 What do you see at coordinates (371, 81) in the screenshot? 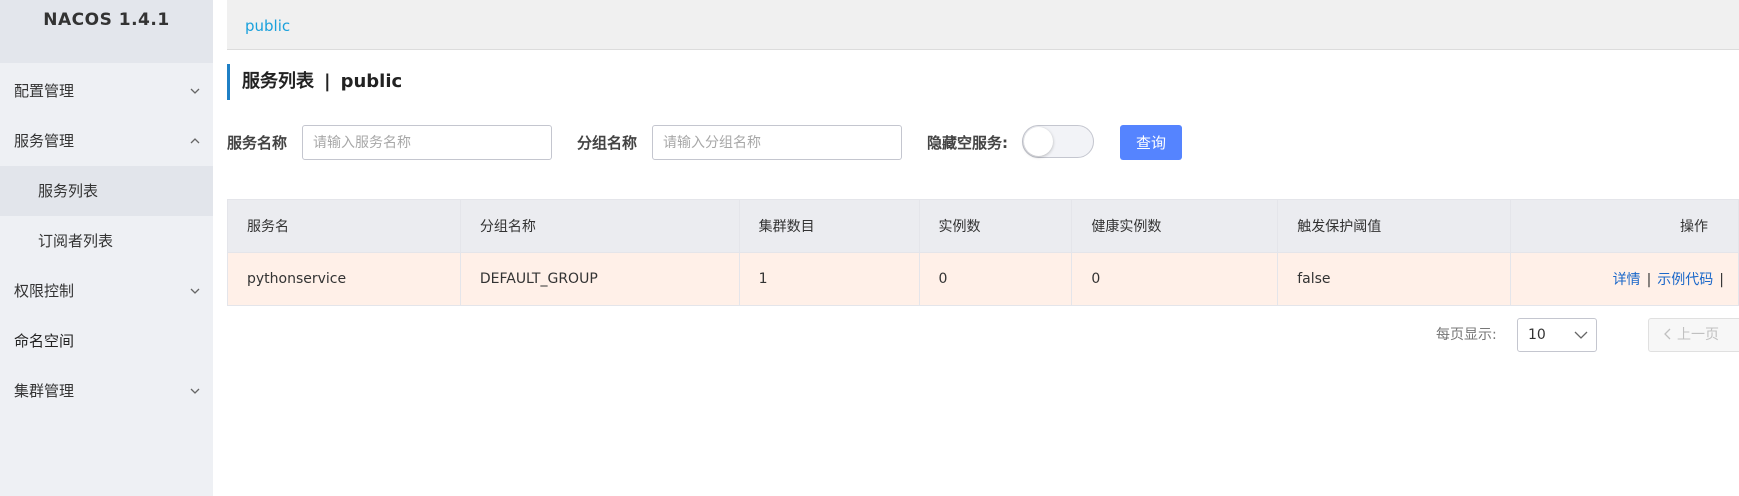
I see `page-title-namespace: public` at bounding box center [371, 81].